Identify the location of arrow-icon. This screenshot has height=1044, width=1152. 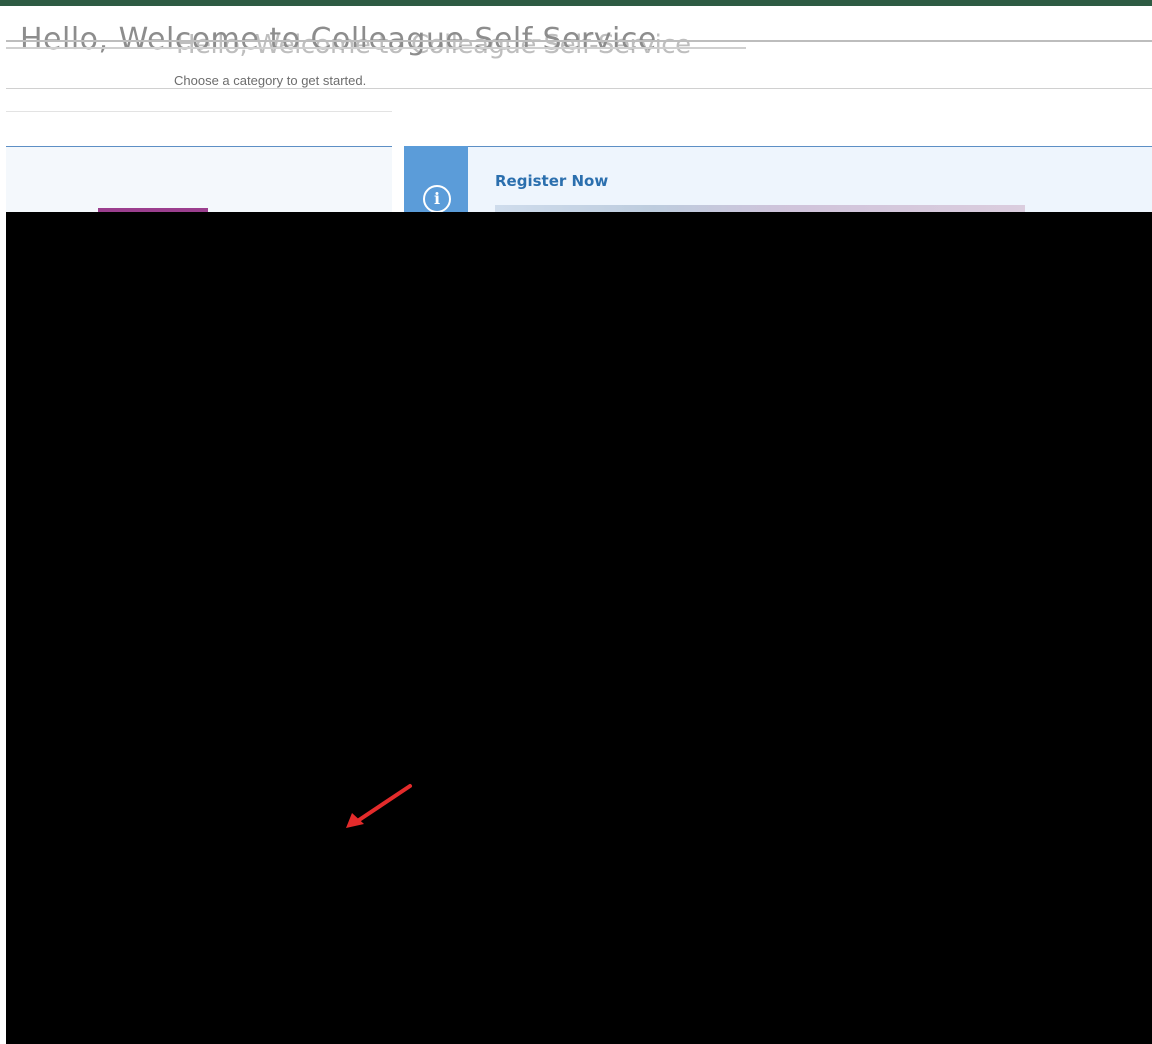
(379, 806).